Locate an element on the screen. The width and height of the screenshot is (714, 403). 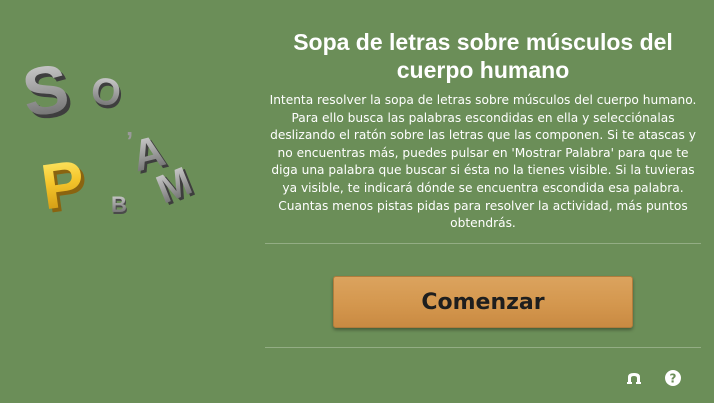
word-search-logo: S S O O ’ A A M M P P B B is located at coordinates (109, 138).